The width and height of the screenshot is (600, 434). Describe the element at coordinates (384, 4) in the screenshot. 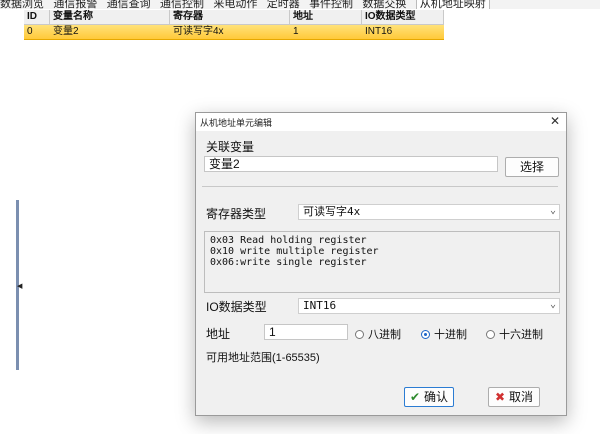

I see `menu-item-data-exchange: 数据交换` at that location.